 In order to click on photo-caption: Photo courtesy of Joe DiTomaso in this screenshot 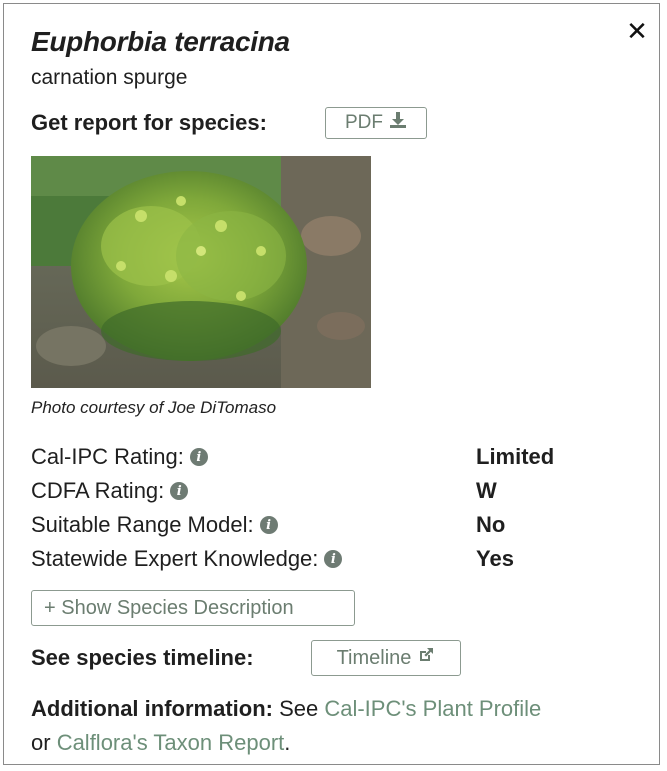, I will do `click(154, 407)`.